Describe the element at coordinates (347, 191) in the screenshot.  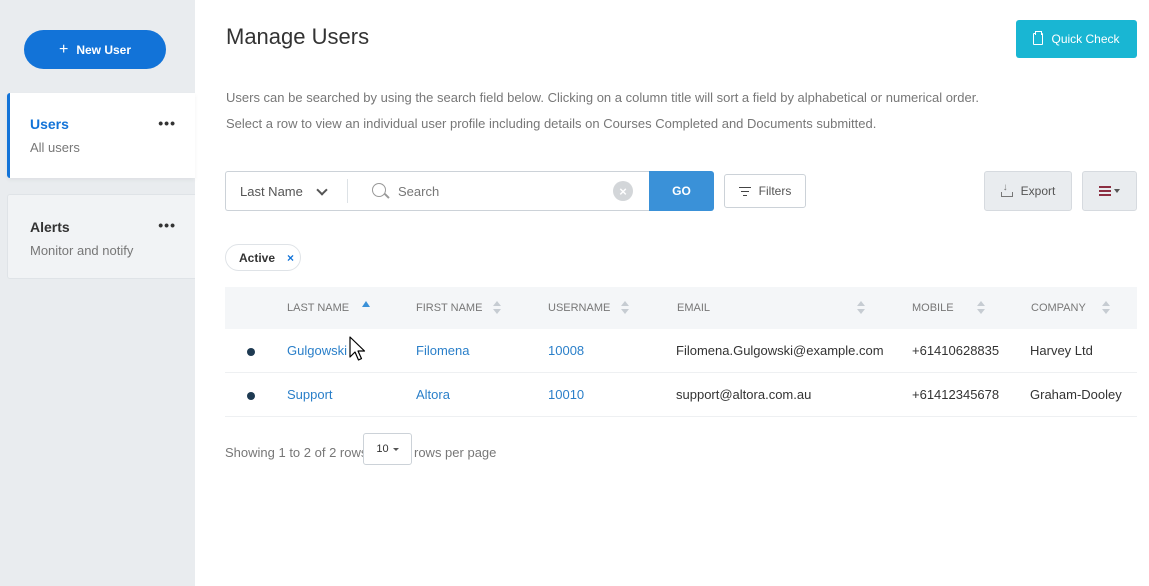
I see `divider` at that location.